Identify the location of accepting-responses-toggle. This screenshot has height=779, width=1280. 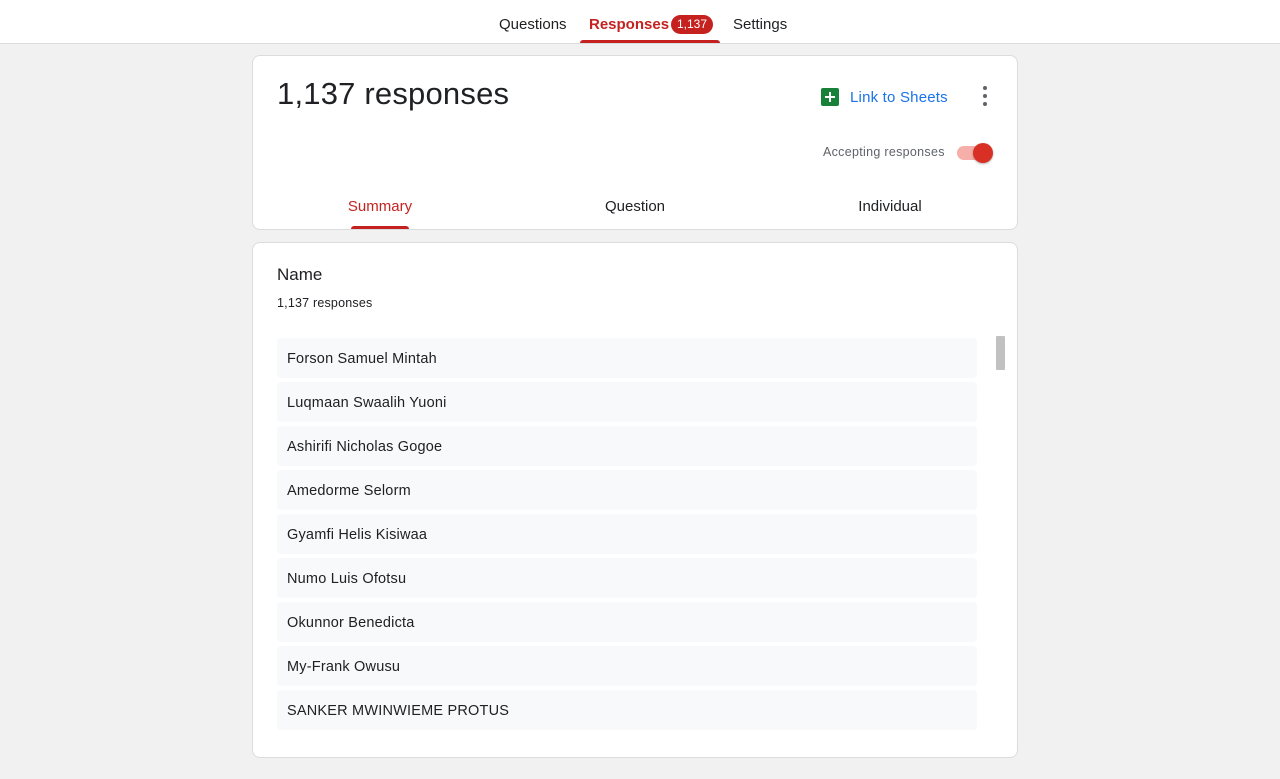
(976, 153).